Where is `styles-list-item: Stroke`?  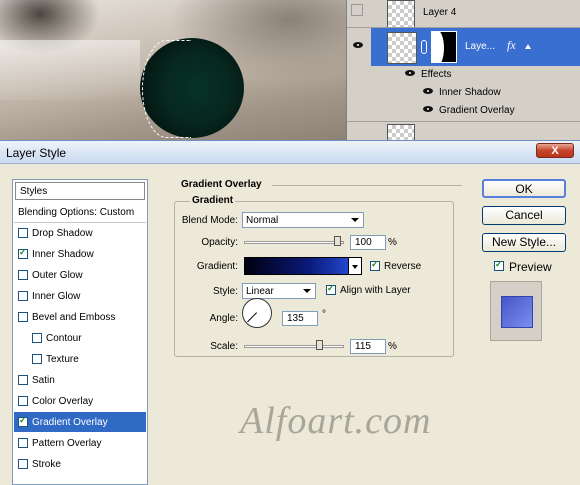
styles-list-item: Stroke is located at coordinates (80, 464).